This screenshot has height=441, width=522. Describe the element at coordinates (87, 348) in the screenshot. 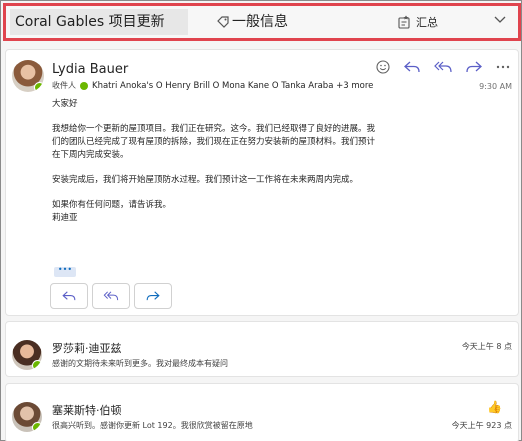

I see `sender-name: 罗莎莉·迪亚兹` at that location.